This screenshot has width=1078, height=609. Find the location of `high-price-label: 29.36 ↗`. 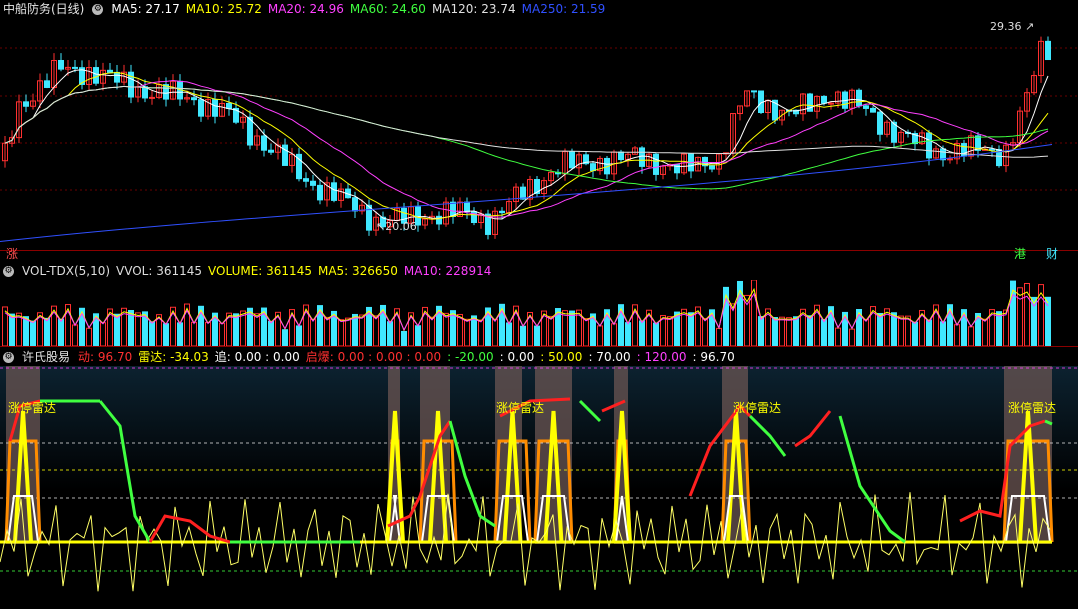

high-price-label: 29.36 ↗ is located at coordinates (1012, 26).